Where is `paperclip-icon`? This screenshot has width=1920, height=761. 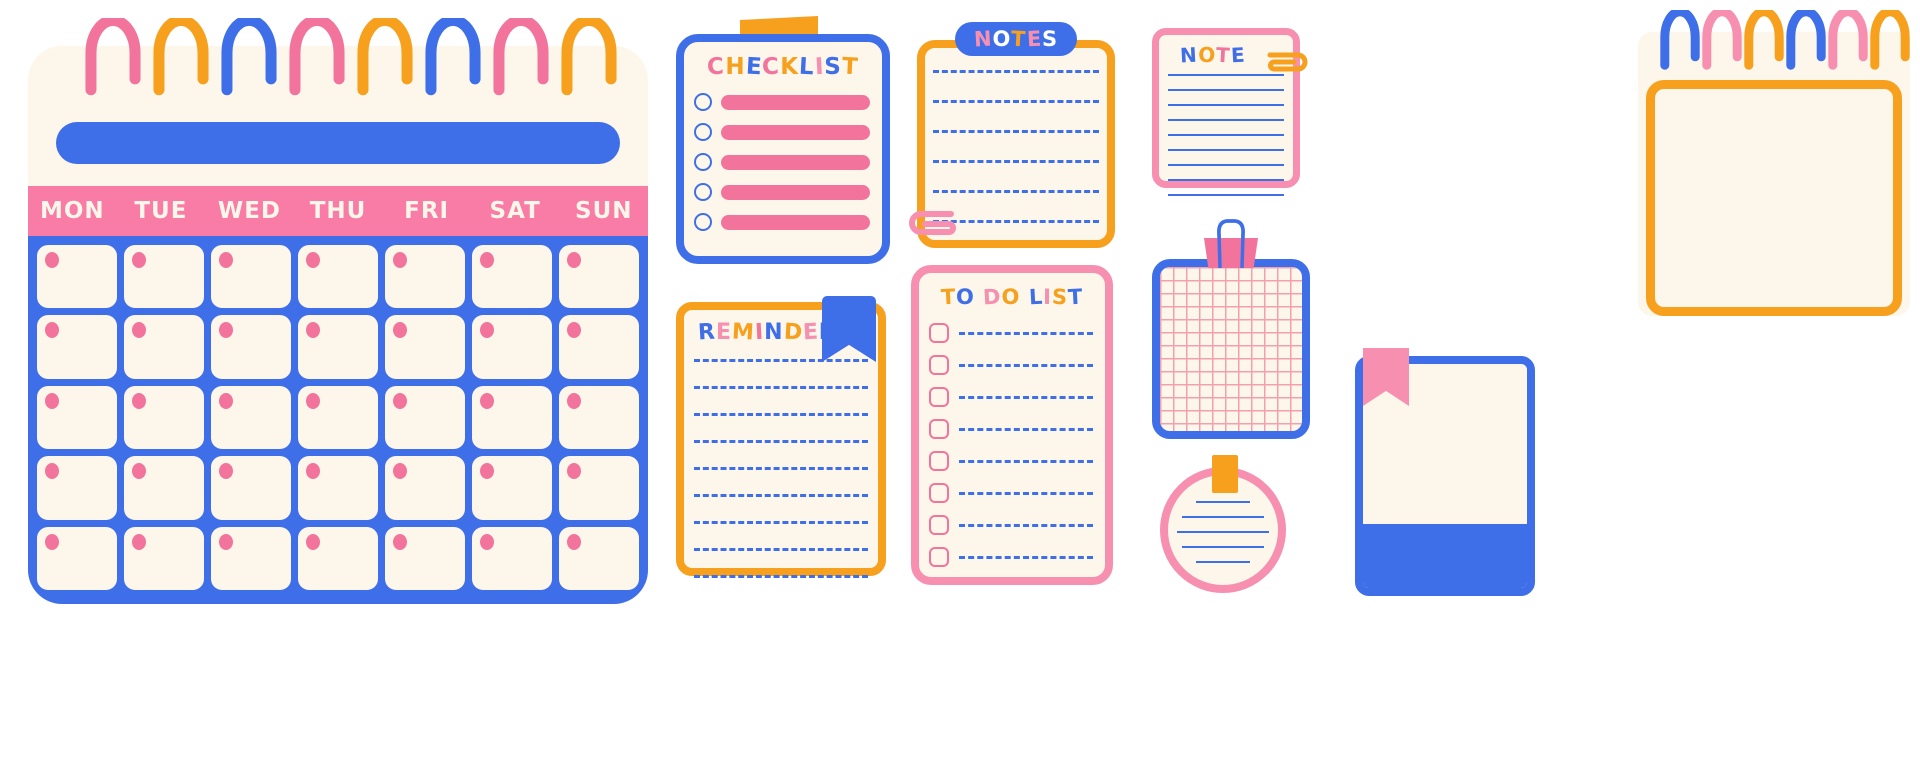 paperclip-icon is located at coordinates (1287, 62).